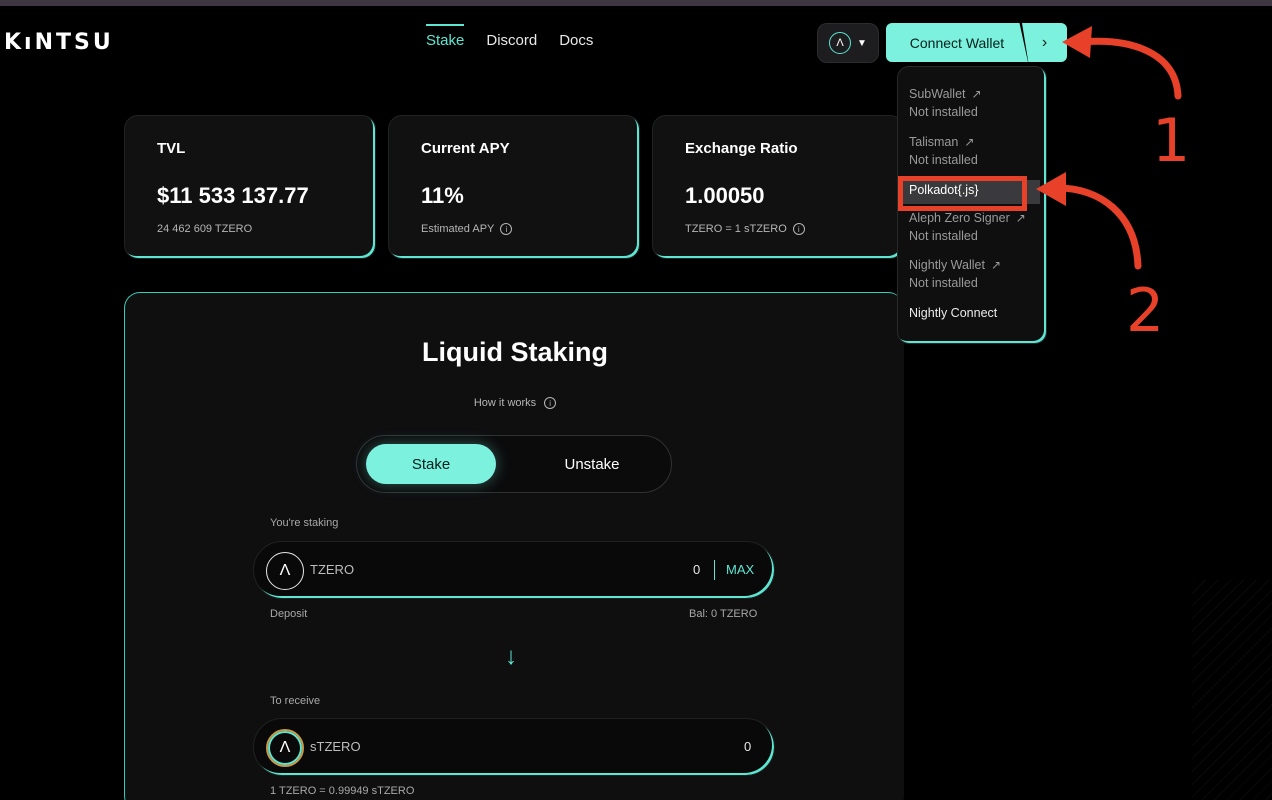  Describe the element at coordinates (1171, 141) in the screenshot. I see `annotation-step-1: 1` at that location.